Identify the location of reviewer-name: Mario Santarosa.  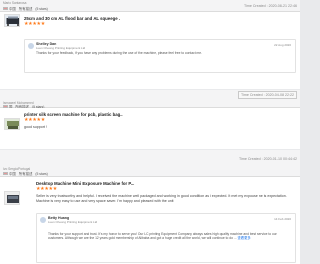
(15, 3).